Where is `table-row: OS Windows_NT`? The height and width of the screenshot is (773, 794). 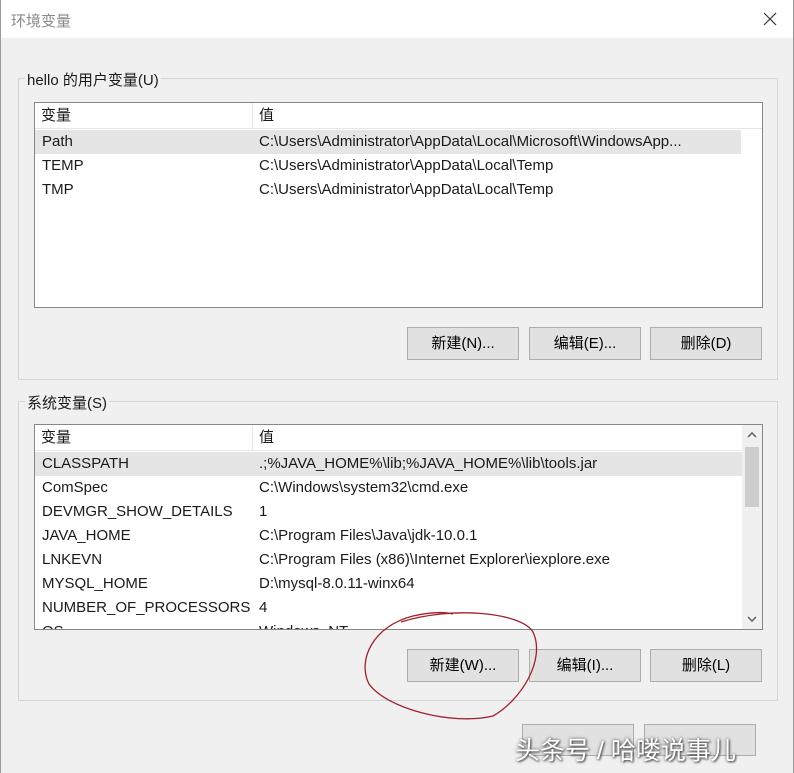 table-row: OS Windows_NT is located at coordinates (389, 624).